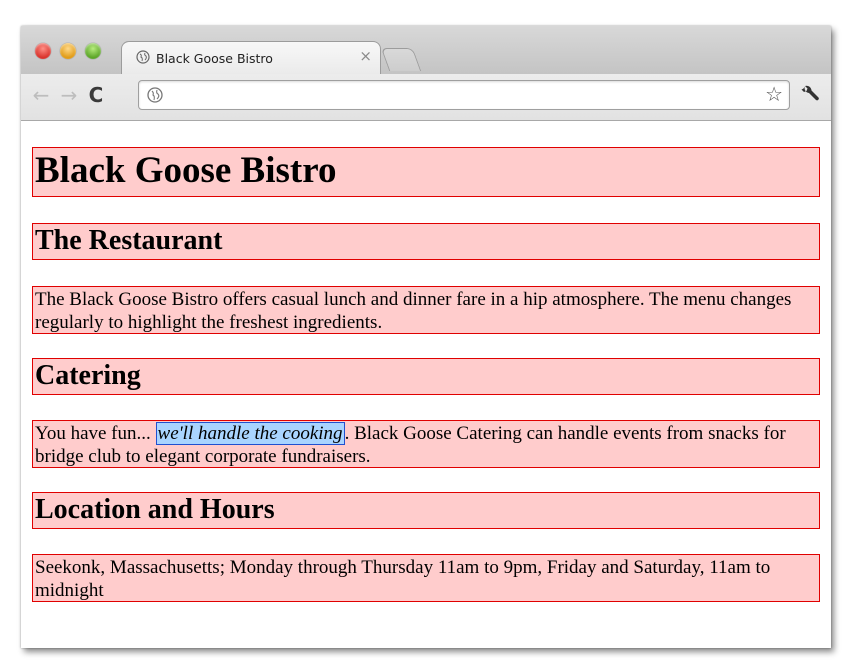 The height and width of the screenshot is (662, 849). I want to click on tab-close-icon: ×, so click(365, 56).